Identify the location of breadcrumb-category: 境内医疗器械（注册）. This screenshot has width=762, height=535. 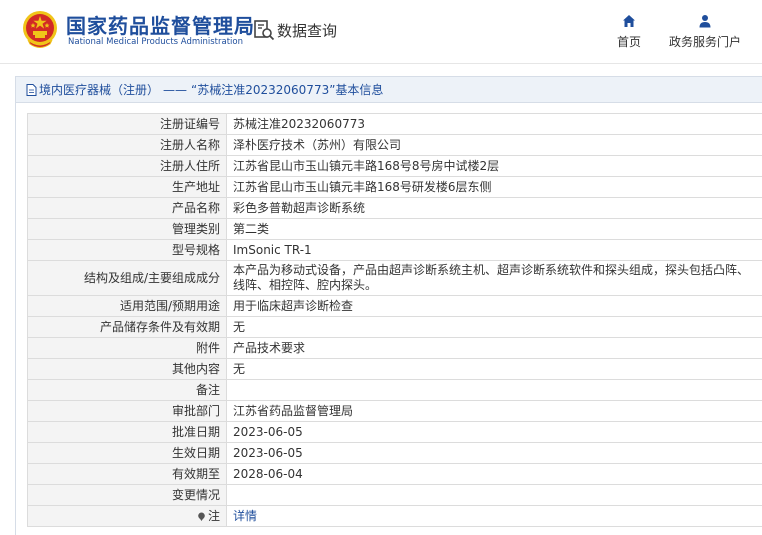
(99, 89).